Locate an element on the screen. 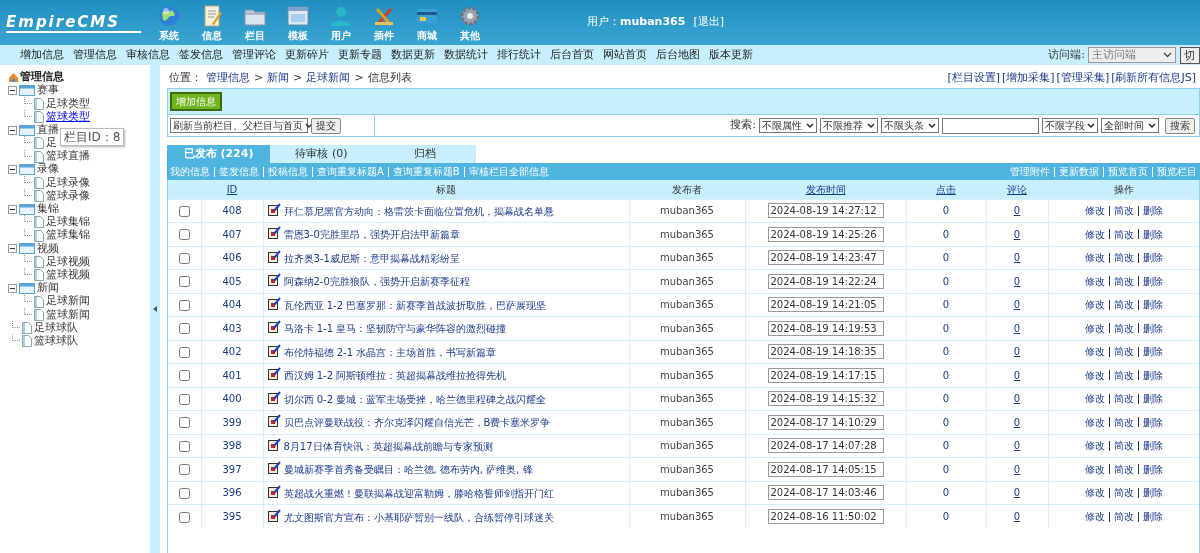 This screenshot has height=553, width=1200. submit-button: 提交 is located at coordinates (326, 125).